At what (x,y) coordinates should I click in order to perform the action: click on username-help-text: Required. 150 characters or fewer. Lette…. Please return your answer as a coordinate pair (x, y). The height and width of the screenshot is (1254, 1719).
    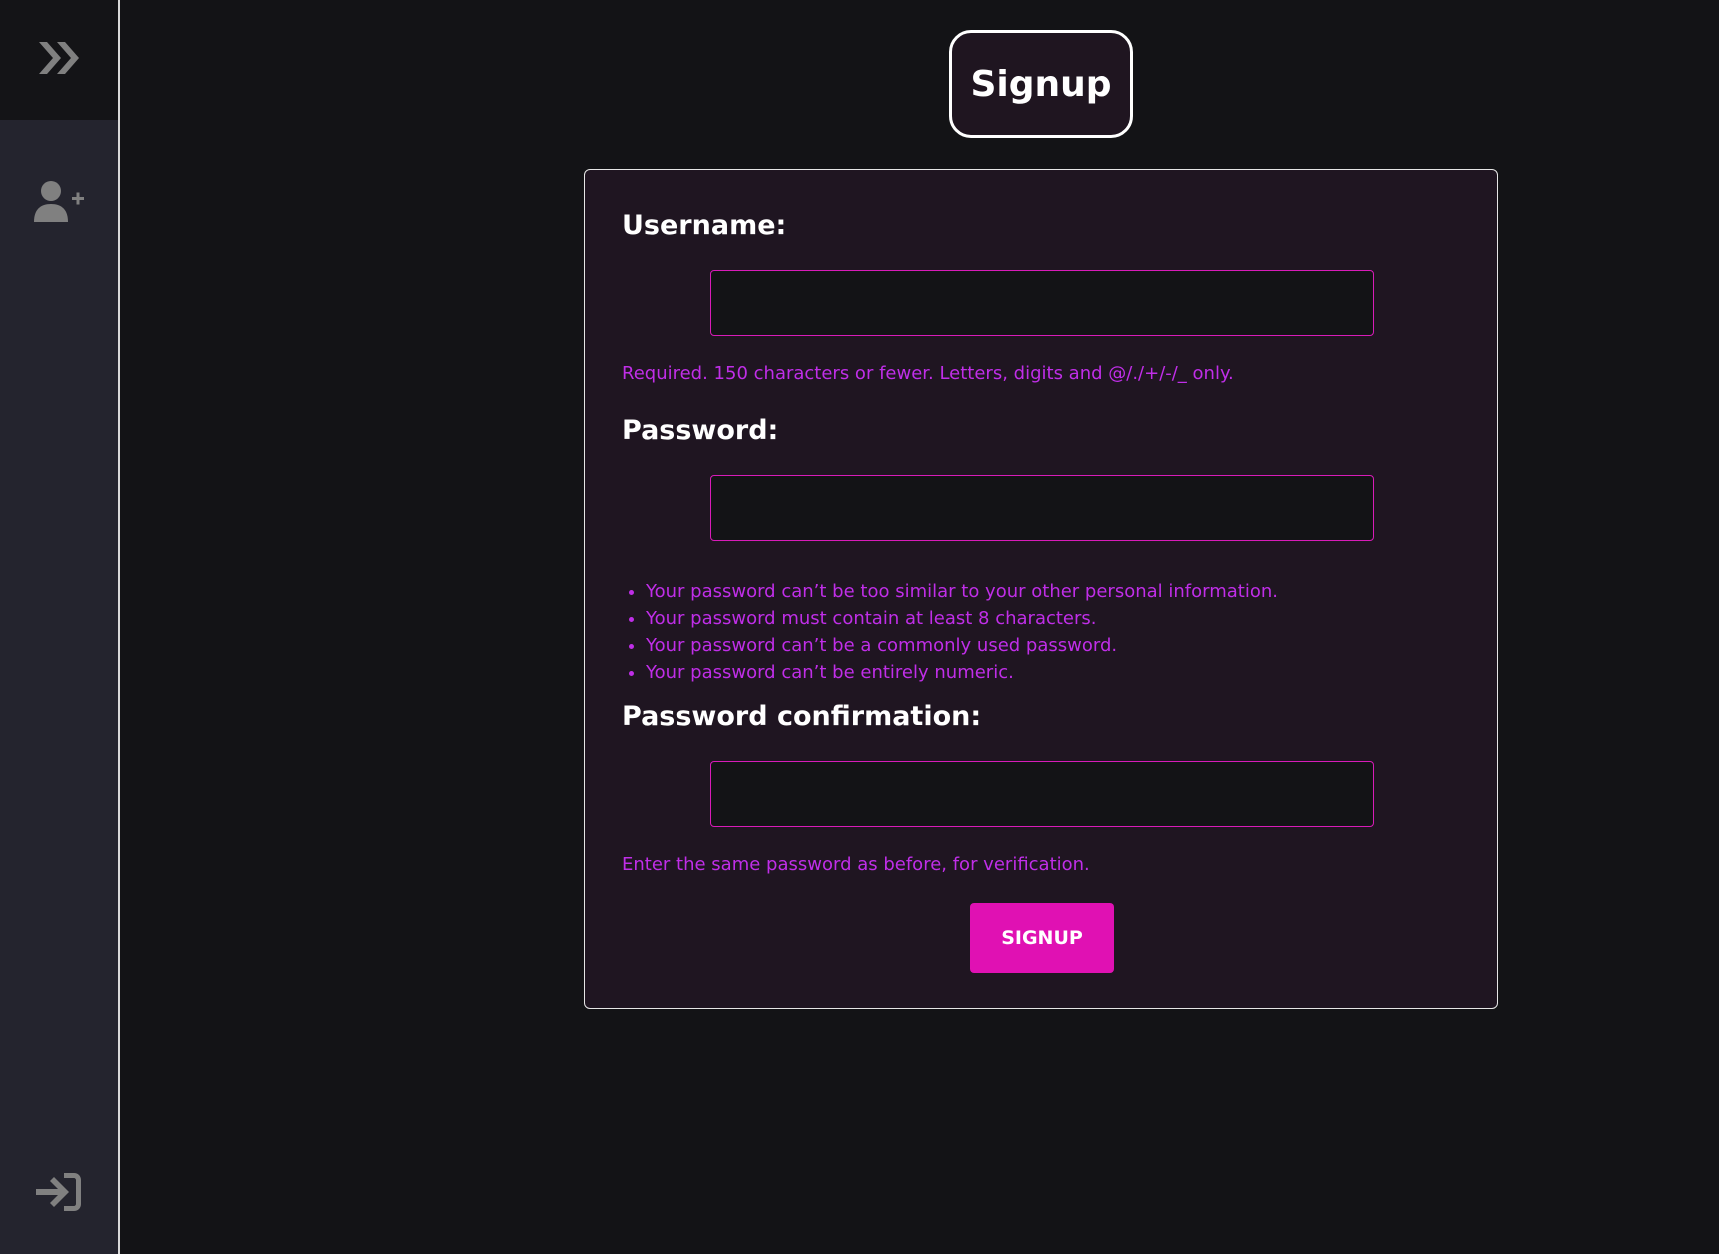
    Looking at the image, I should click on (928, 373).